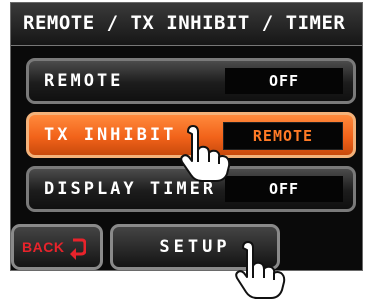 The height and width of the screenshot is (303, 375). I want to click on menu-item-label: DISPLAY TIMER, so click(130, 189).